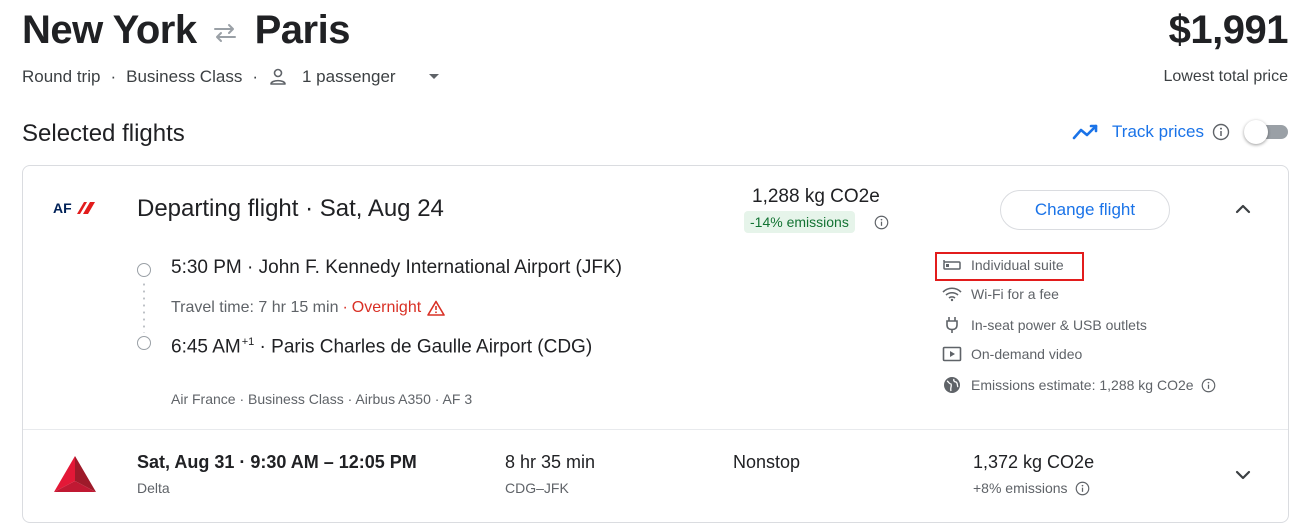 The width and height of the screenshot is (1300, 531). I want to click on person-icon, so click(278, 77).